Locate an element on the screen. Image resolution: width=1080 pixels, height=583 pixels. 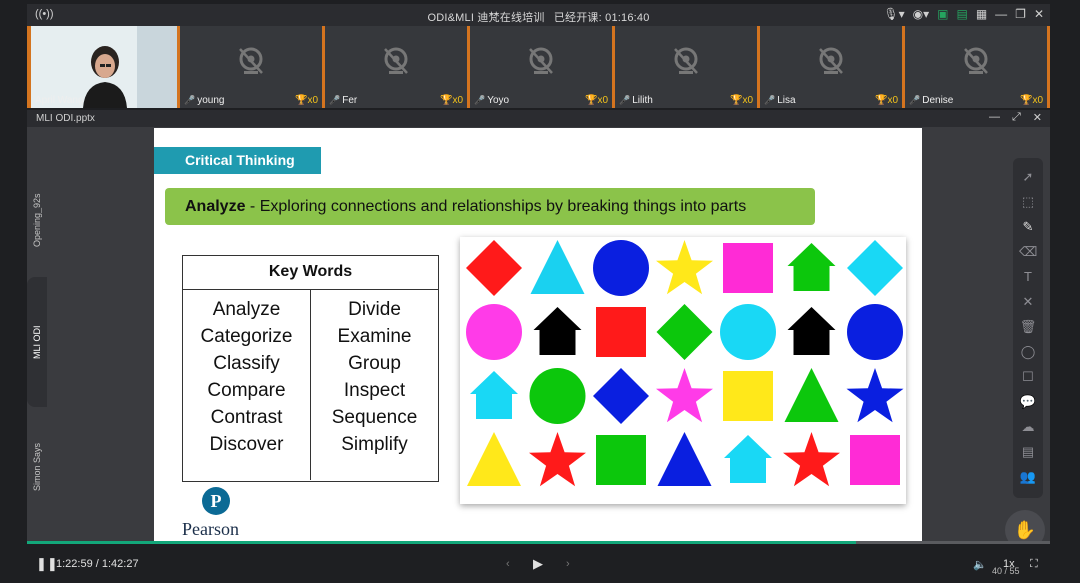
key-word: Discover is located at coordinates (246, 444).